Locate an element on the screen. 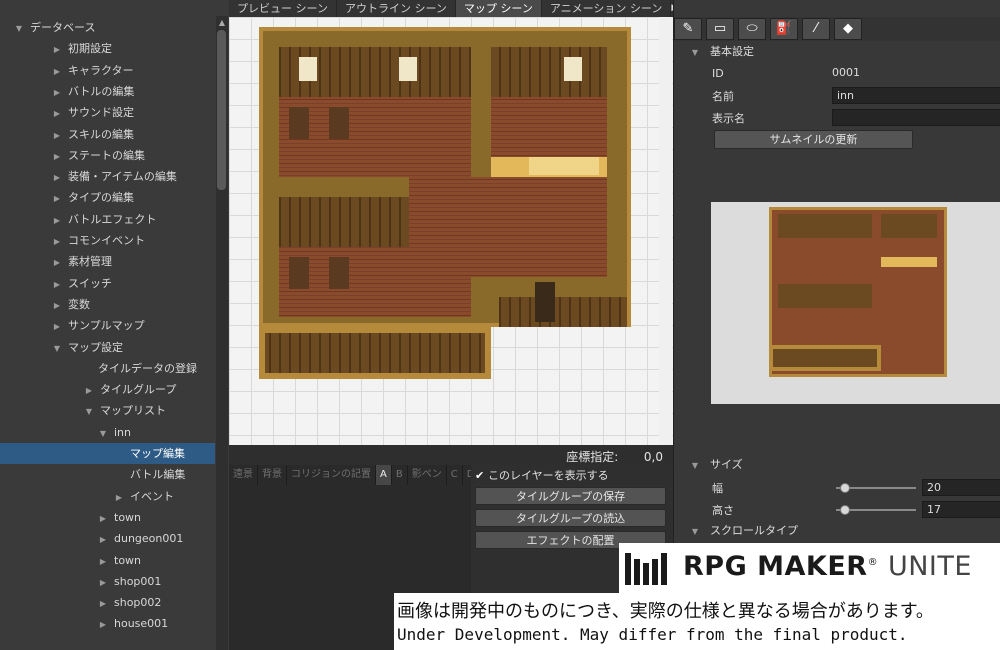 The height and width of the screenshot is (650, 1000). scene-tab: マップ シーン is located at coordinates (498, 8).